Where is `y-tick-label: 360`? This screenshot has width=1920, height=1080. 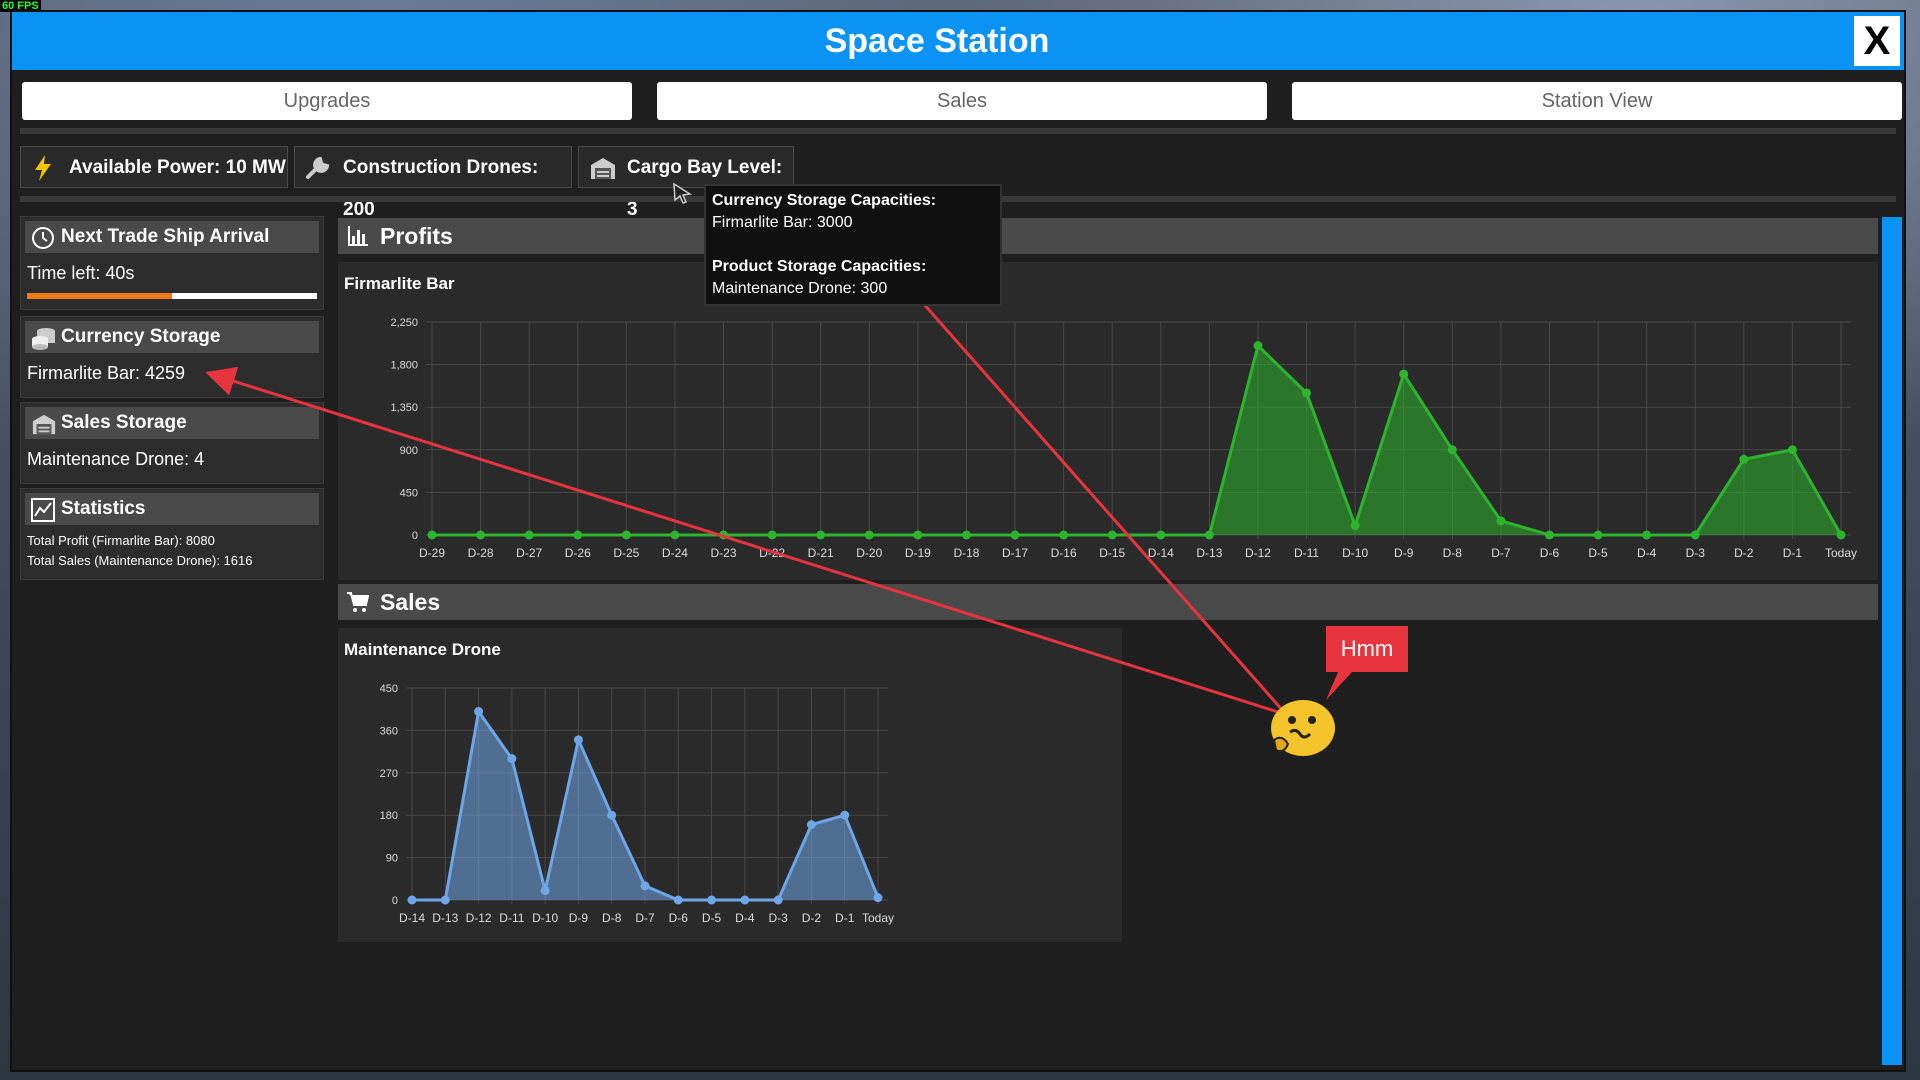
y-tick-label: 360 is located at coordinates (389, 731).